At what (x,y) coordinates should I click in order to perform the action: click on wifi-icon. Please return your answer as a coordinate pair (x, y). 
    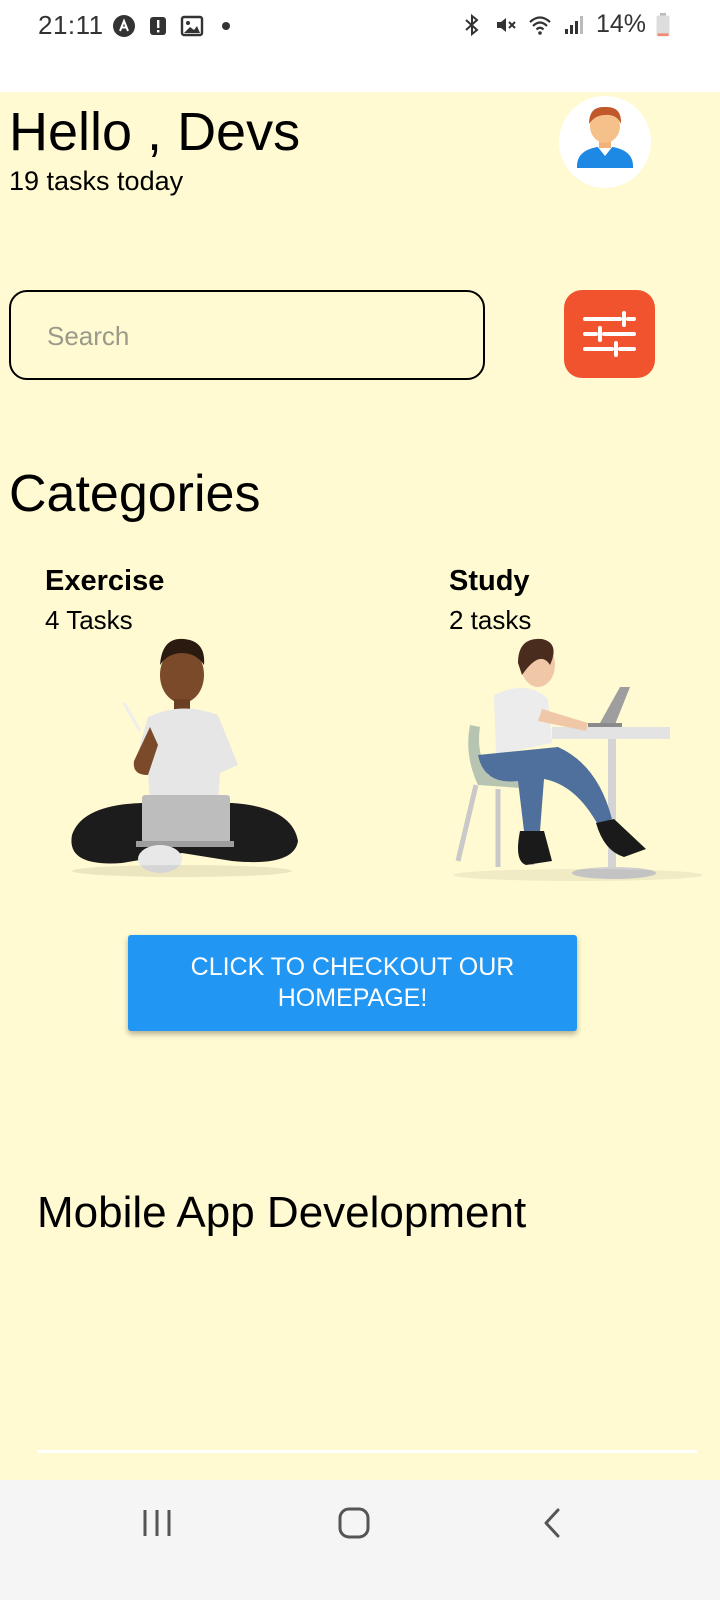
    Looking at the image, I should click on (540, 25).